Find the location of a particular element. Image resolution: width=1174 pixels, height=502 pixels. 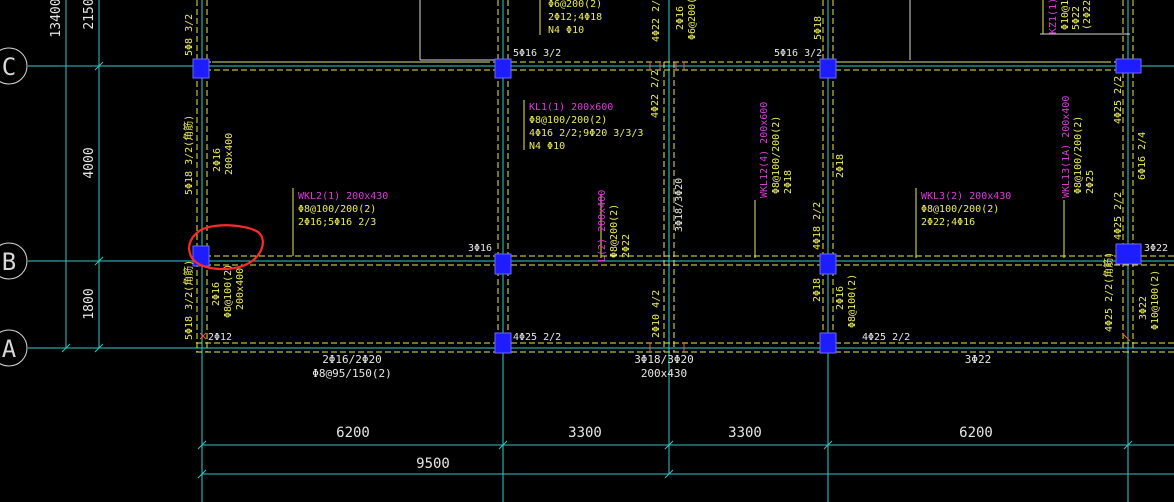

axis-bubble-b: B is located at coordinates (14, 261).